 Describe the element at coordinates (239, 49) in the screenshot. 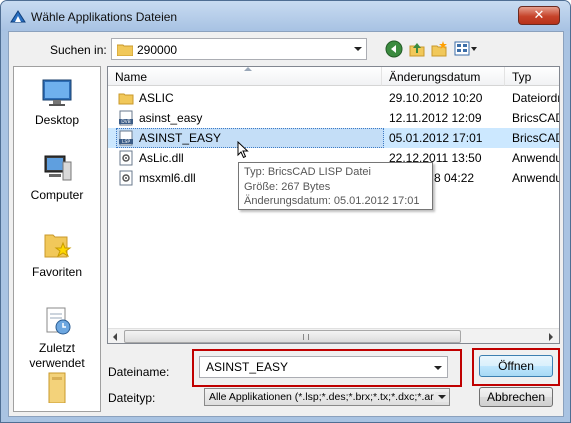

I see `lookin-combo: 290000` at that location.